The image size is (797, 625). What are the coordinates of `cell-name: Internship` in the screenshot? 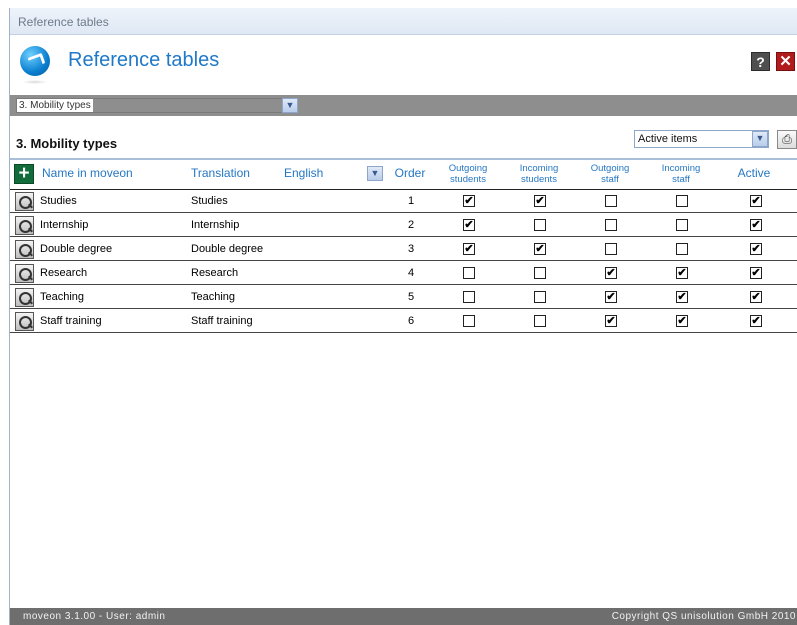 It's located at (64, 225).